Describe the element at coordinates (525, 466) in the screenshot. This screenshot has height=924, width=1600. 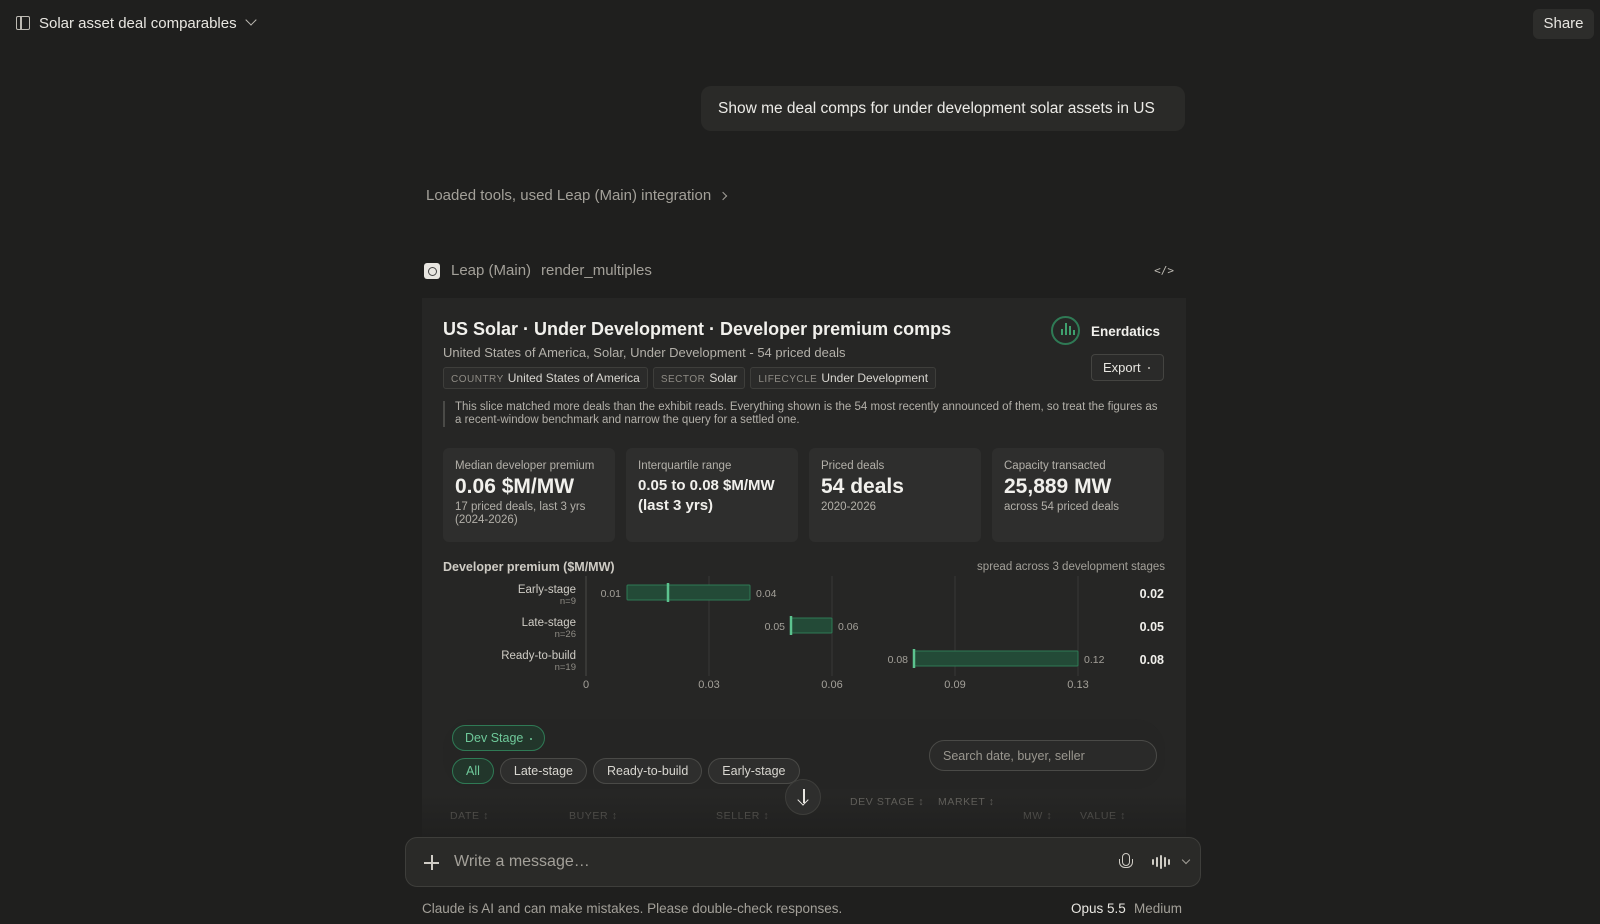
I see `kpi-label: Median developer premium` at that location.